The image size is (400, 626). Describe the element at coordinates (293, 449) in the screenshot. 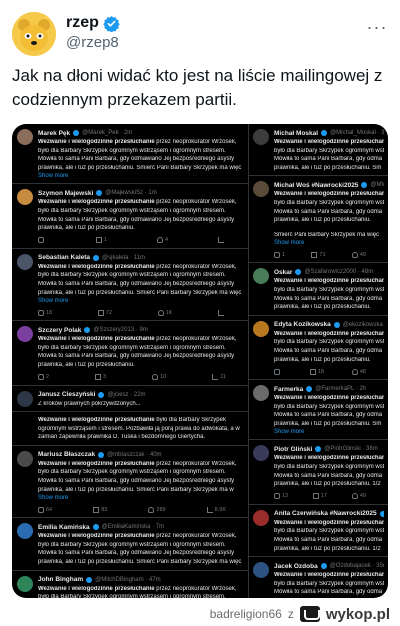

I see `tweet-author-name: Piotr Gliński` at that location.